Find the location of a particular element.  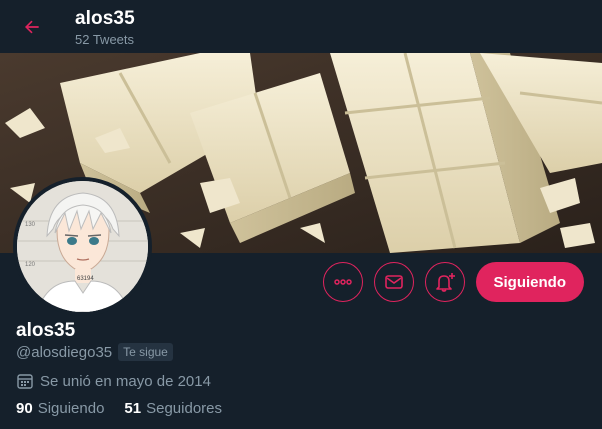

profile-actions: Siguiendo is located at coordinates (453, 282).